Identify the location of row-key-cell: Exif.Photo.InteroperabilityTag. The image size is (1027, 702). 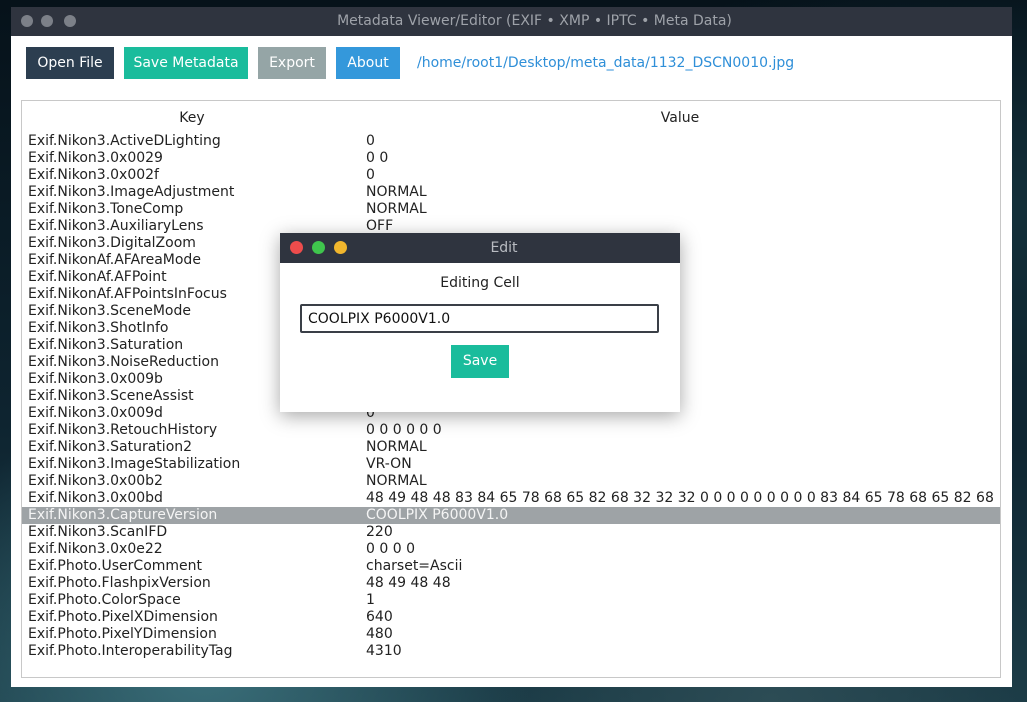
(130, 651).